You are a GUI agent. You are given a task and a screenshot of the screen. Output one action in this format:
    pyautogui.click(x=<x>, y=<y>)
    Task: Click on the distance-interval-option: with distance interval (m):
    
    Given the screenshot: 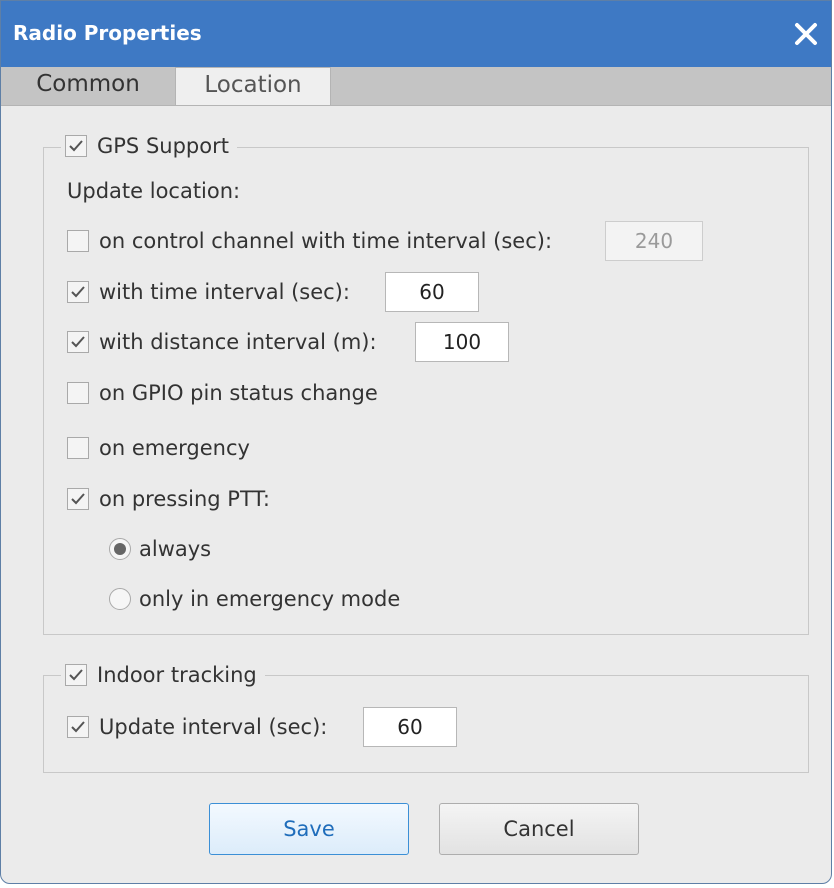 What is the action you would take?
    pyautogui.click(x=222, y=342)
    